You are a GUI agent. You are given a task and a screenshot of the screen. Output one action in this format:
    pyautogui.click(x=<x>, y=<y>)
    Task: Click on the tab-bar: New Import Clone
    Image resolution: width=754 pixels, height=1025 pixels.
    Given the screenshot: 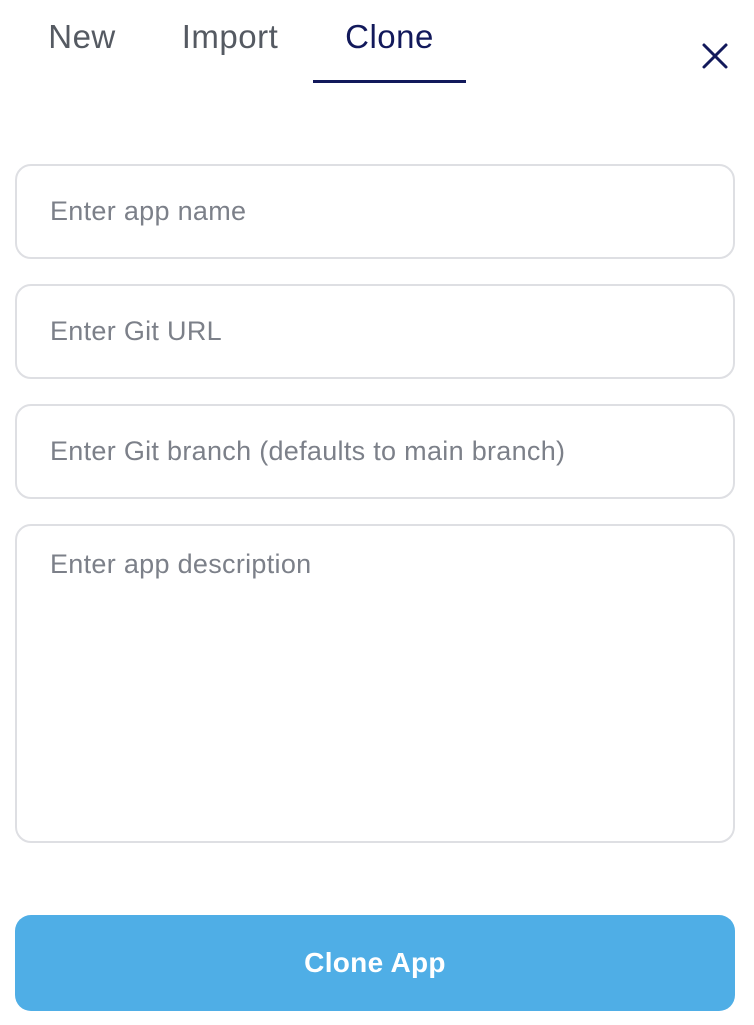 What is the action you would take?
    pyautogui.click(x=377, y=42)
    